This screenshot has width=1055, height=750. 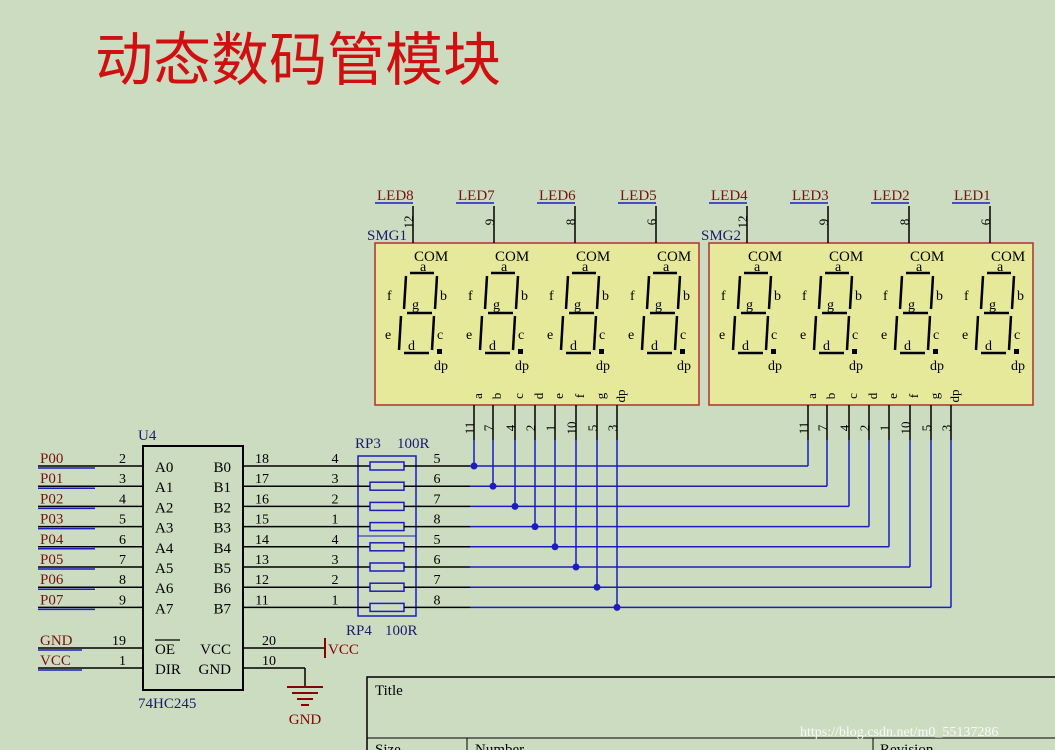 What do you see at coordinates (164, 589) in the screenshot?
I see `pin-name: A6` at bounding box center [164, 589].